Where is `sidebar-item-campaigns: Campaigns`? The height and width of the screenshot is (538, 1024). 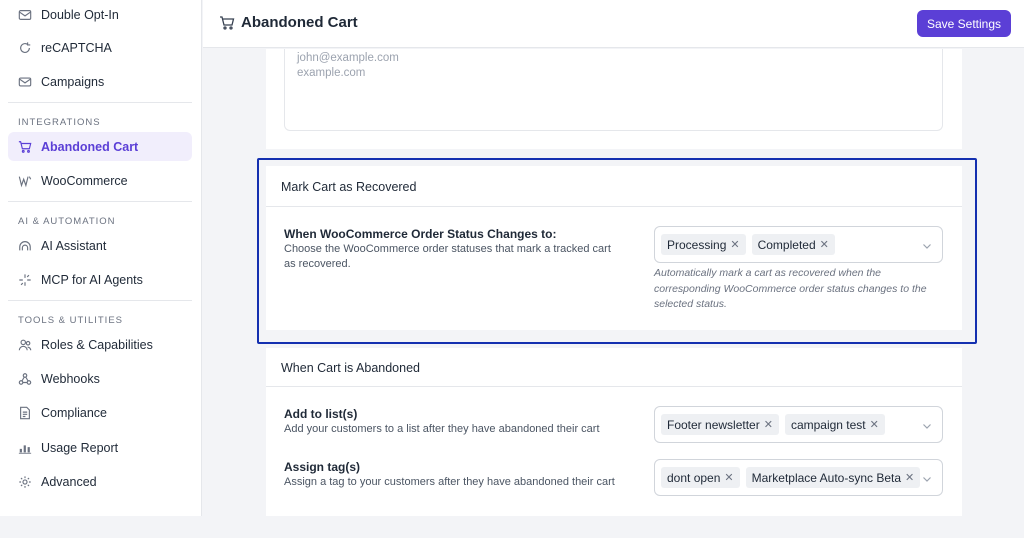 sidebar-item-campaigns: Campaigns is located at coordinates (100, 81).